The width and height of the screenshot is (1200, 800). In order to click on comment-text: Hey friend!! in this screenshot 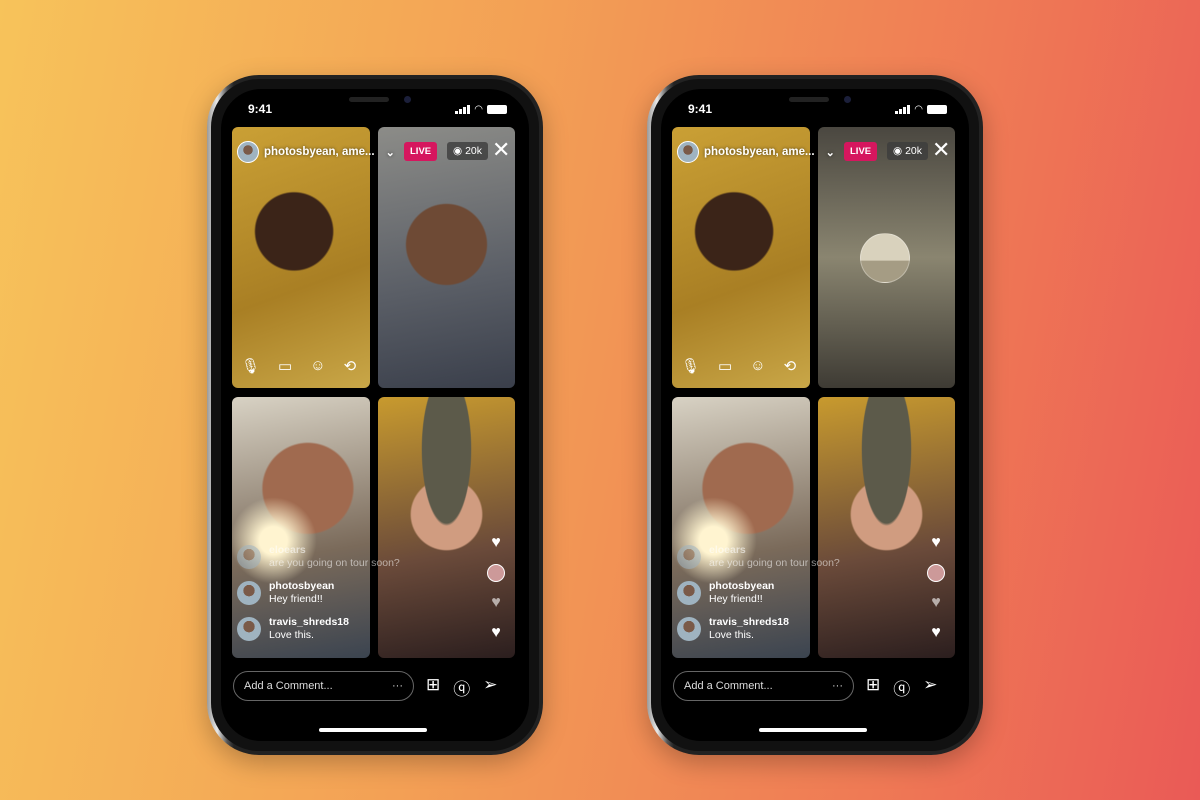, I will do `click(296, 599)`.